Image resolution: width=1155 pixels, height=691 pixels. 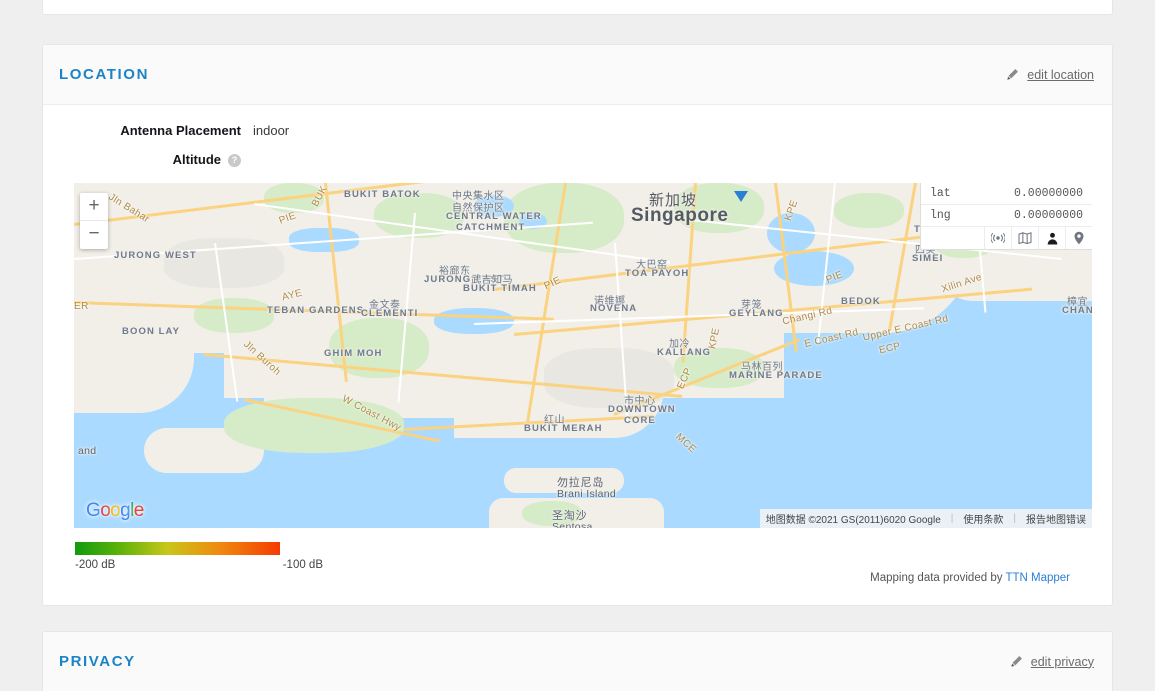 What do you see at coordinates (158, 160) in the screenshot?
I see `altitude-label-wrap: Altitude?` at bounding box center [158, 160].